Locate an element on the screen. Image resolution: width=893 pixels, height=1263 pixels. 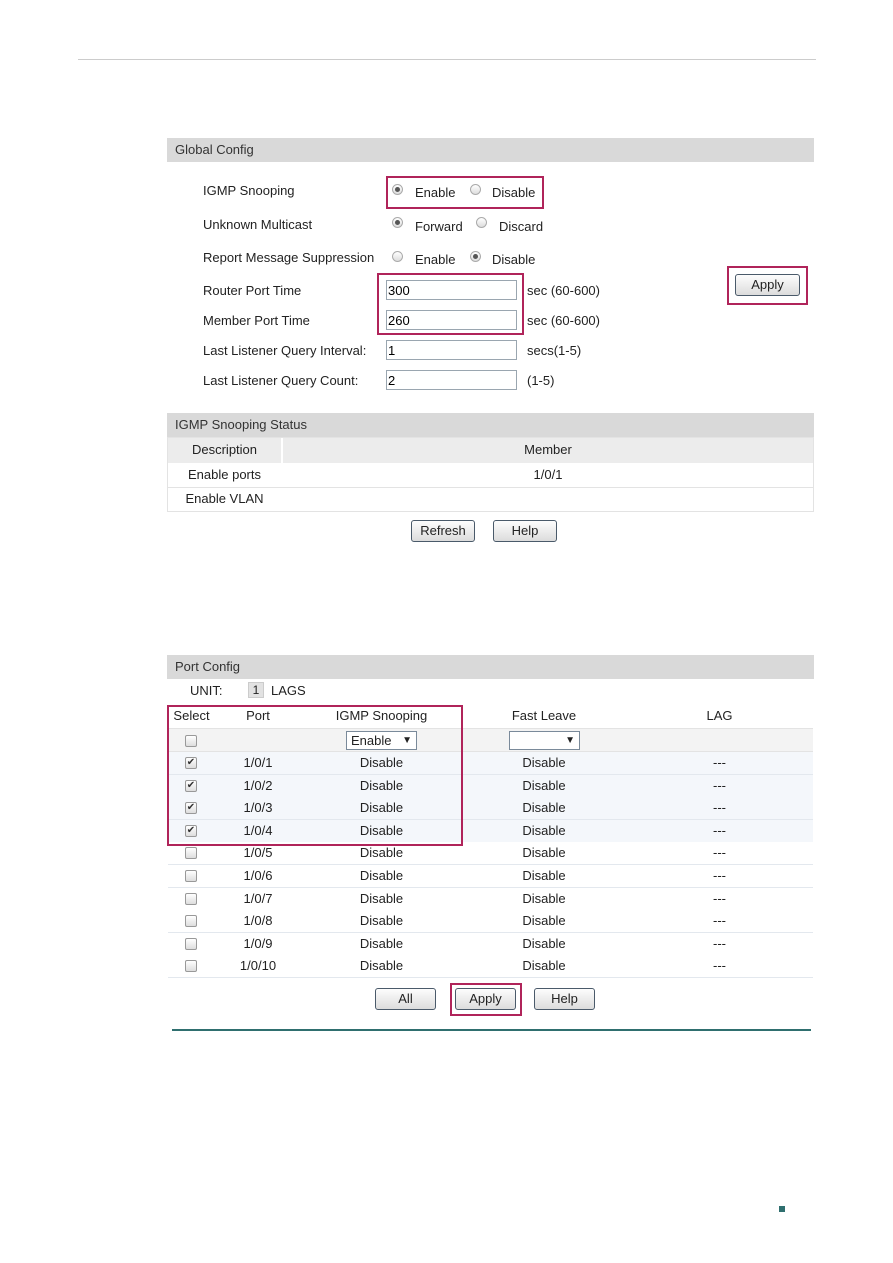
port-row: 1/0/9 Disable Disable --- is located at coordinates (490, 944).